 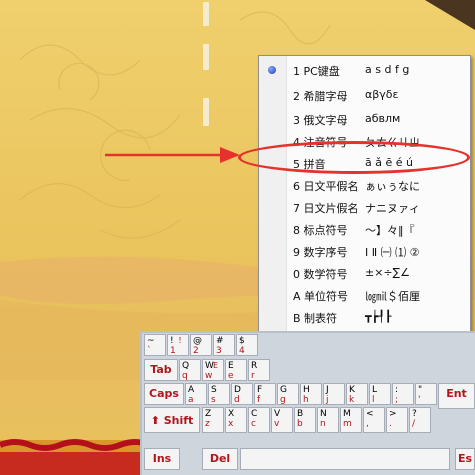 I want to click on key-shift-char: >, so click(x=393, y=414).